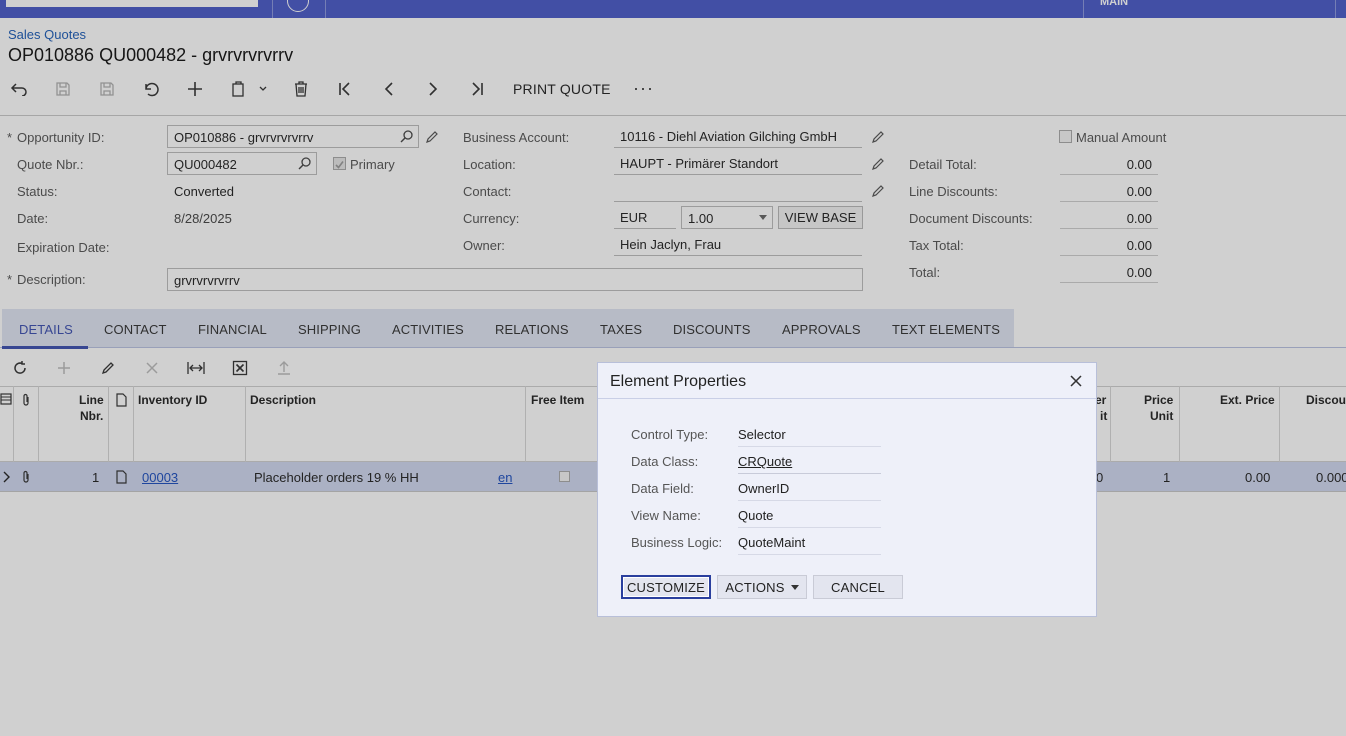 This screenshot has height=736, width=1346. Describe the element at coordinates (677, 542) in the screenshot. I see `business-logic-label: Business Logic:` at that location.